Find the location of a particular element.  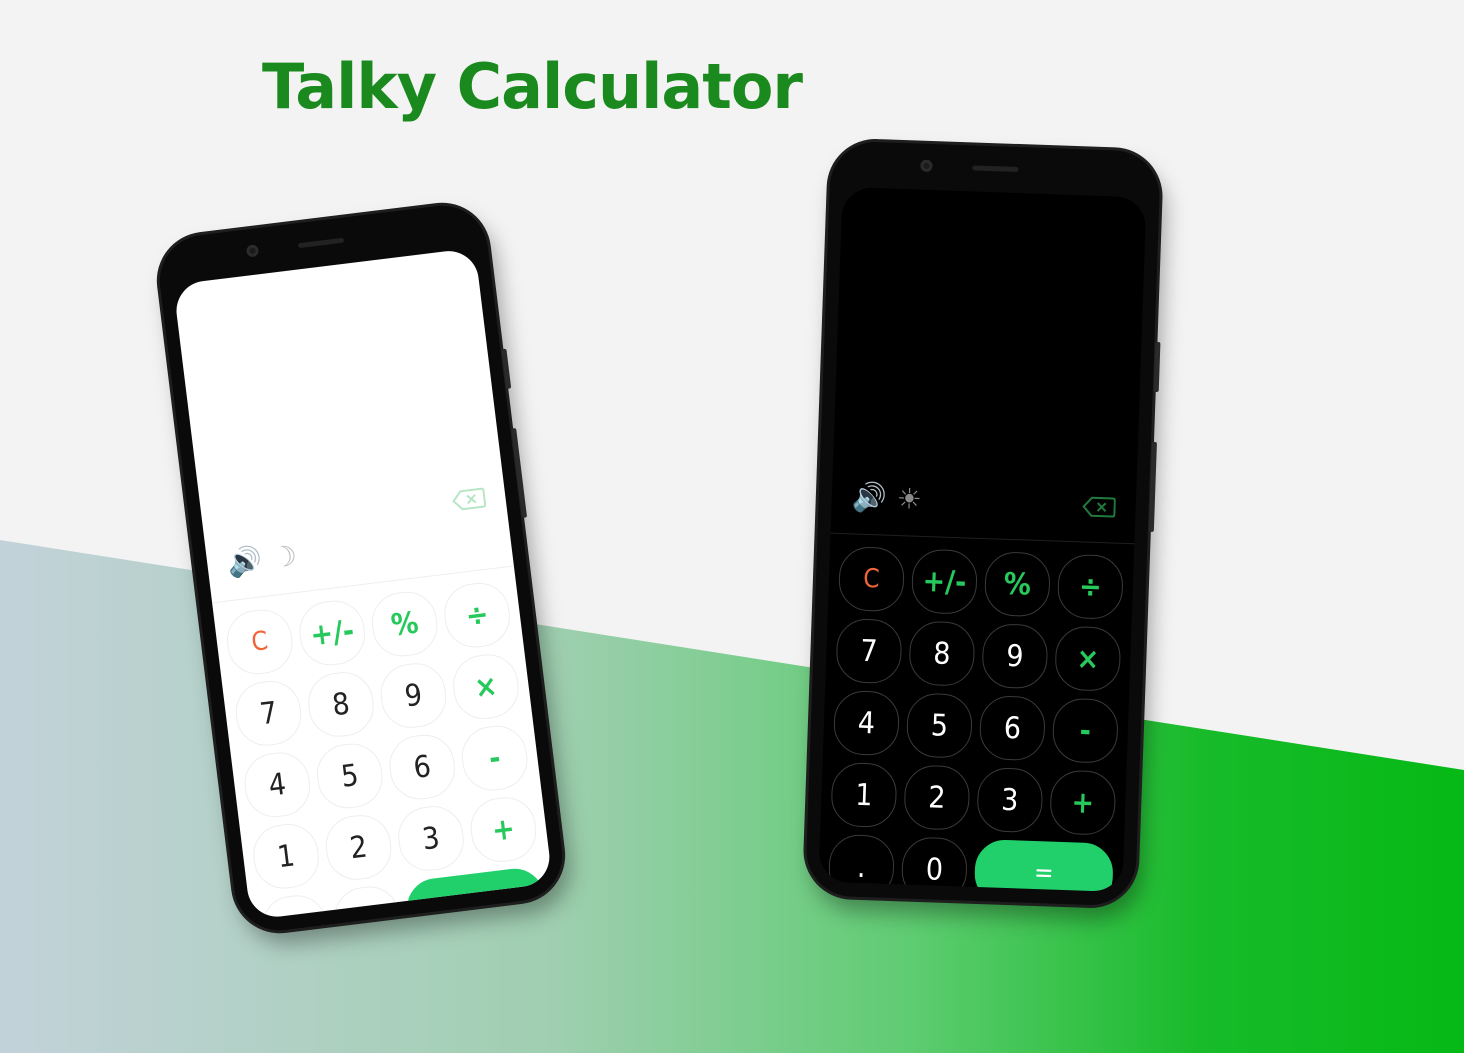

display-area: 🔊 ☽ is located at coordinates (343, 425).